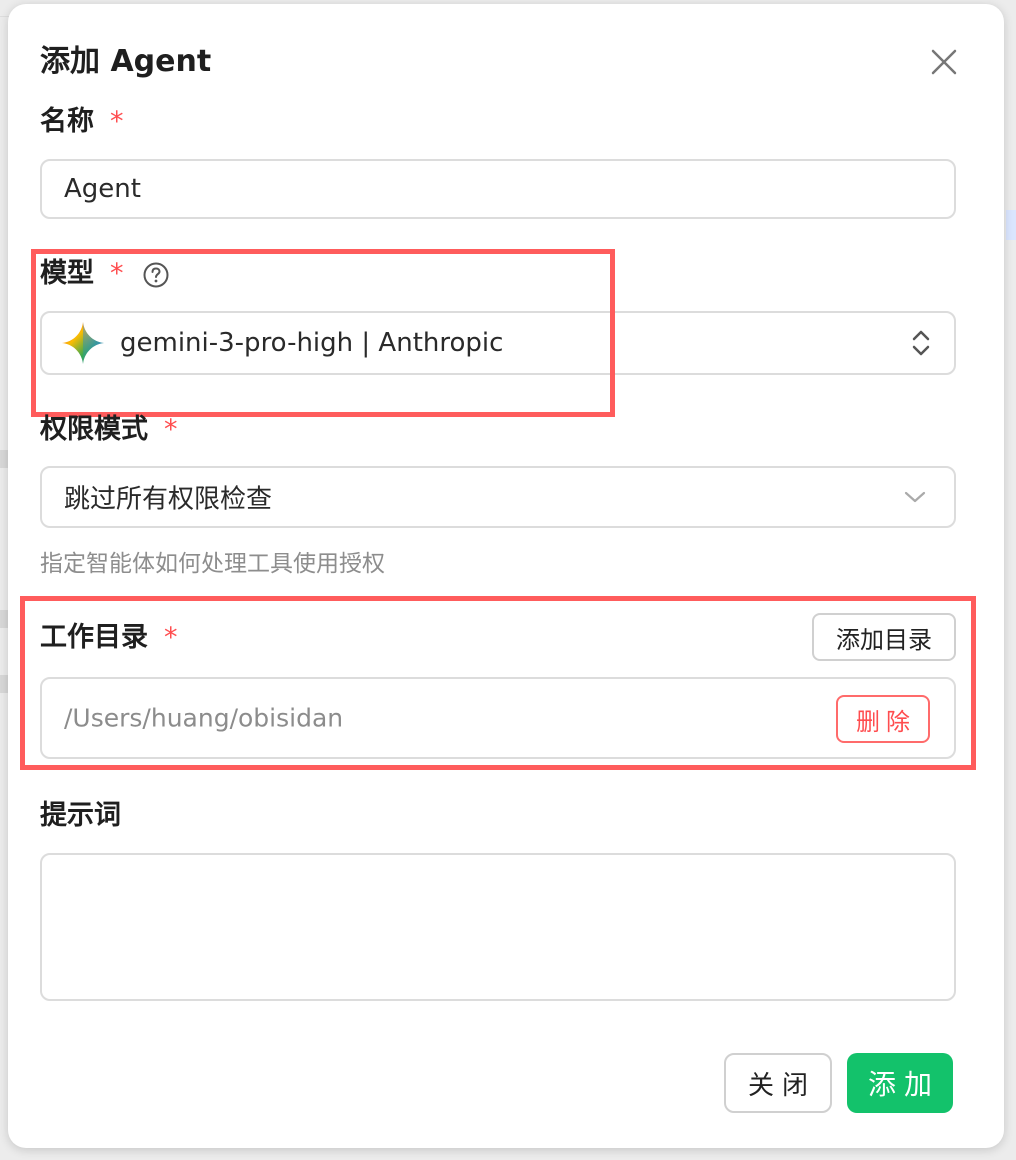 The width and height of the screenshot is (1016, 1160). I want to click on help-icon, so click(156, 275).